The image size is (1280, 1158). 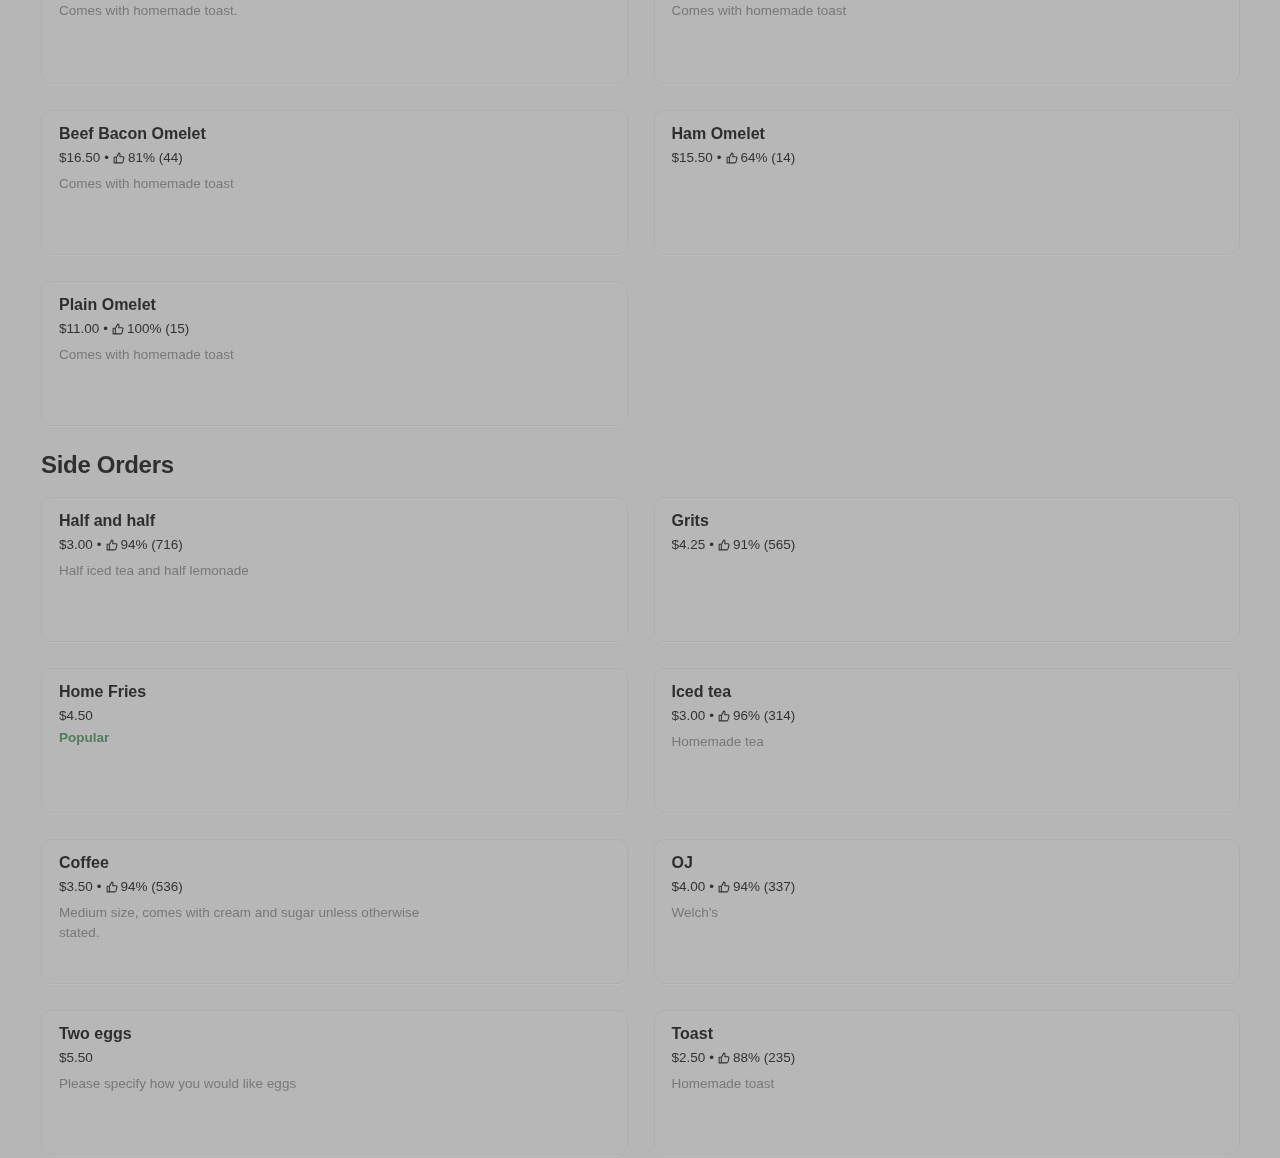 What do you see at coordinates (688, 1058) in the screenshot?
I see `item-price: $2.50` at bounding box center [688, 1058].